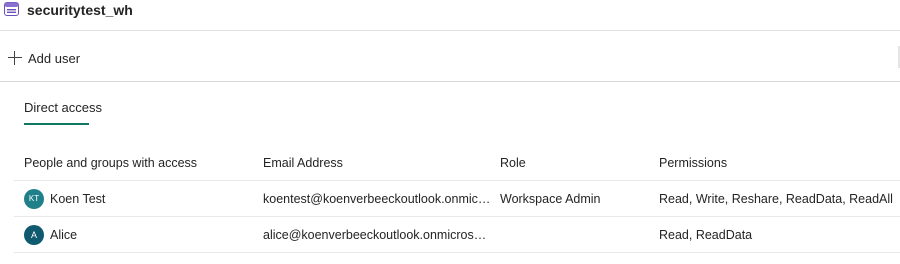  What do you see at coordinates (139, 234) in the screenshot?
I see `person-cell: A Alice` at bounding box center [139, 234].